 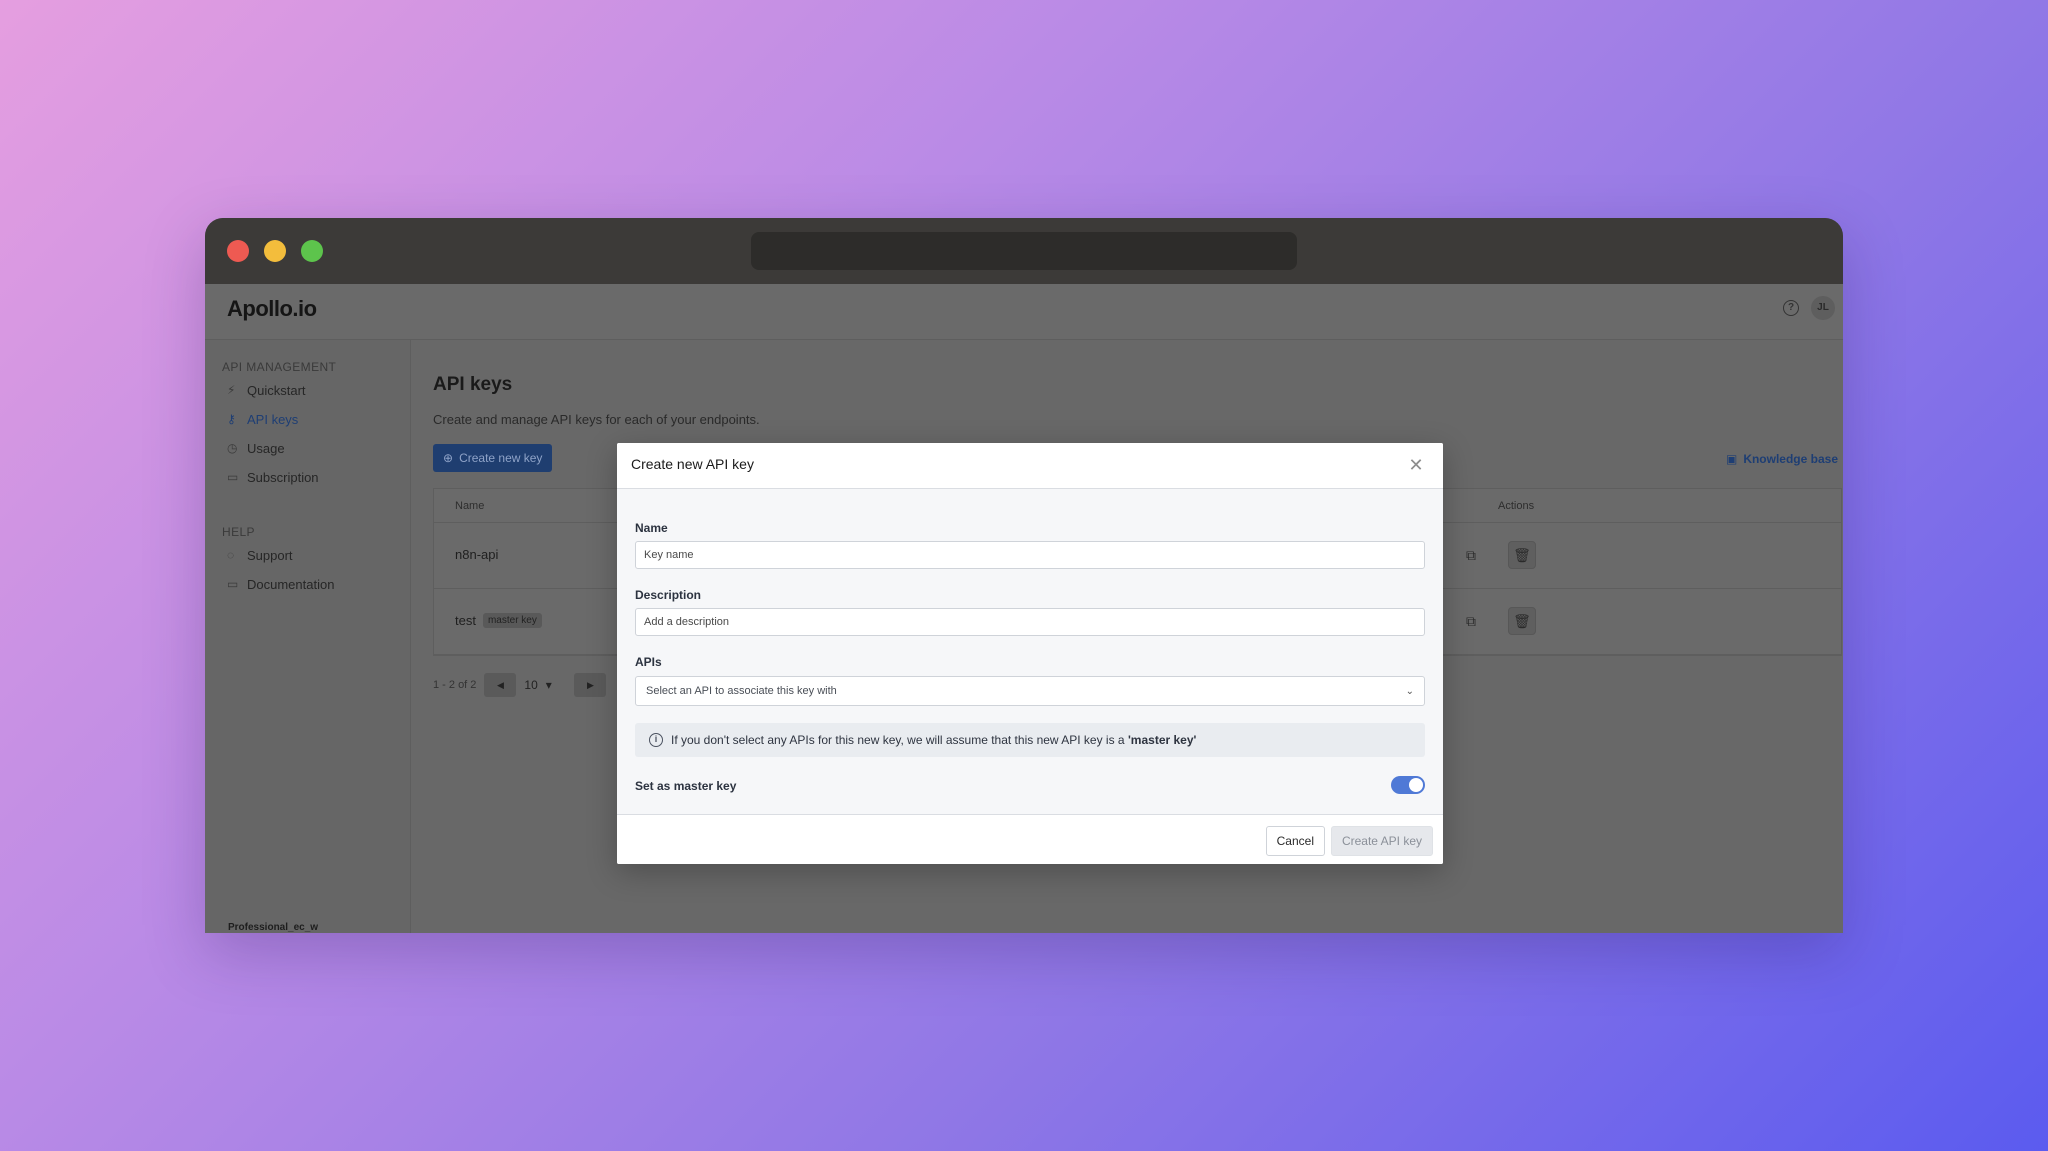 What do you see at coordinates (231, 419) in the screenshot?
I see `key-icon: ⚷` at bounding box center [231, 419].